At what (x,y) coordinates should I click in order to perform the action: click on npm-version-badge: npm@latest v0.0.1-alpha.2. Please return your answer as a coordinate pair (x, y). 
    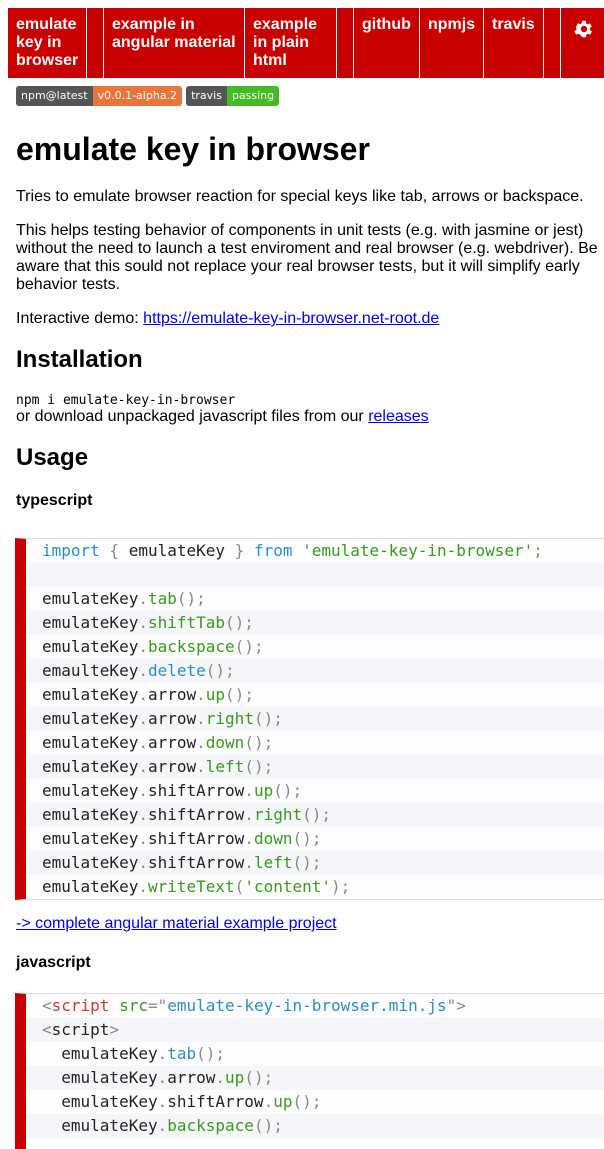
    Looking at the image, I should click on (99, 96).